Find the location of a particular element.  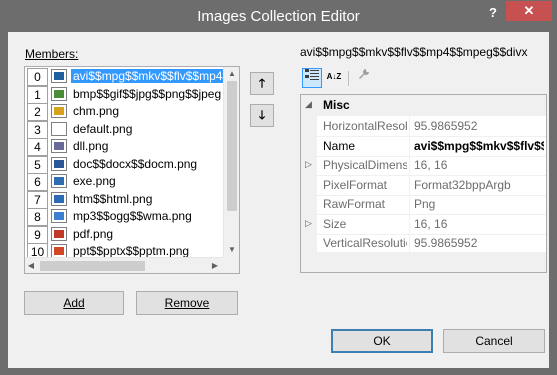

categorized-icon is located at coordinates (312, 78).